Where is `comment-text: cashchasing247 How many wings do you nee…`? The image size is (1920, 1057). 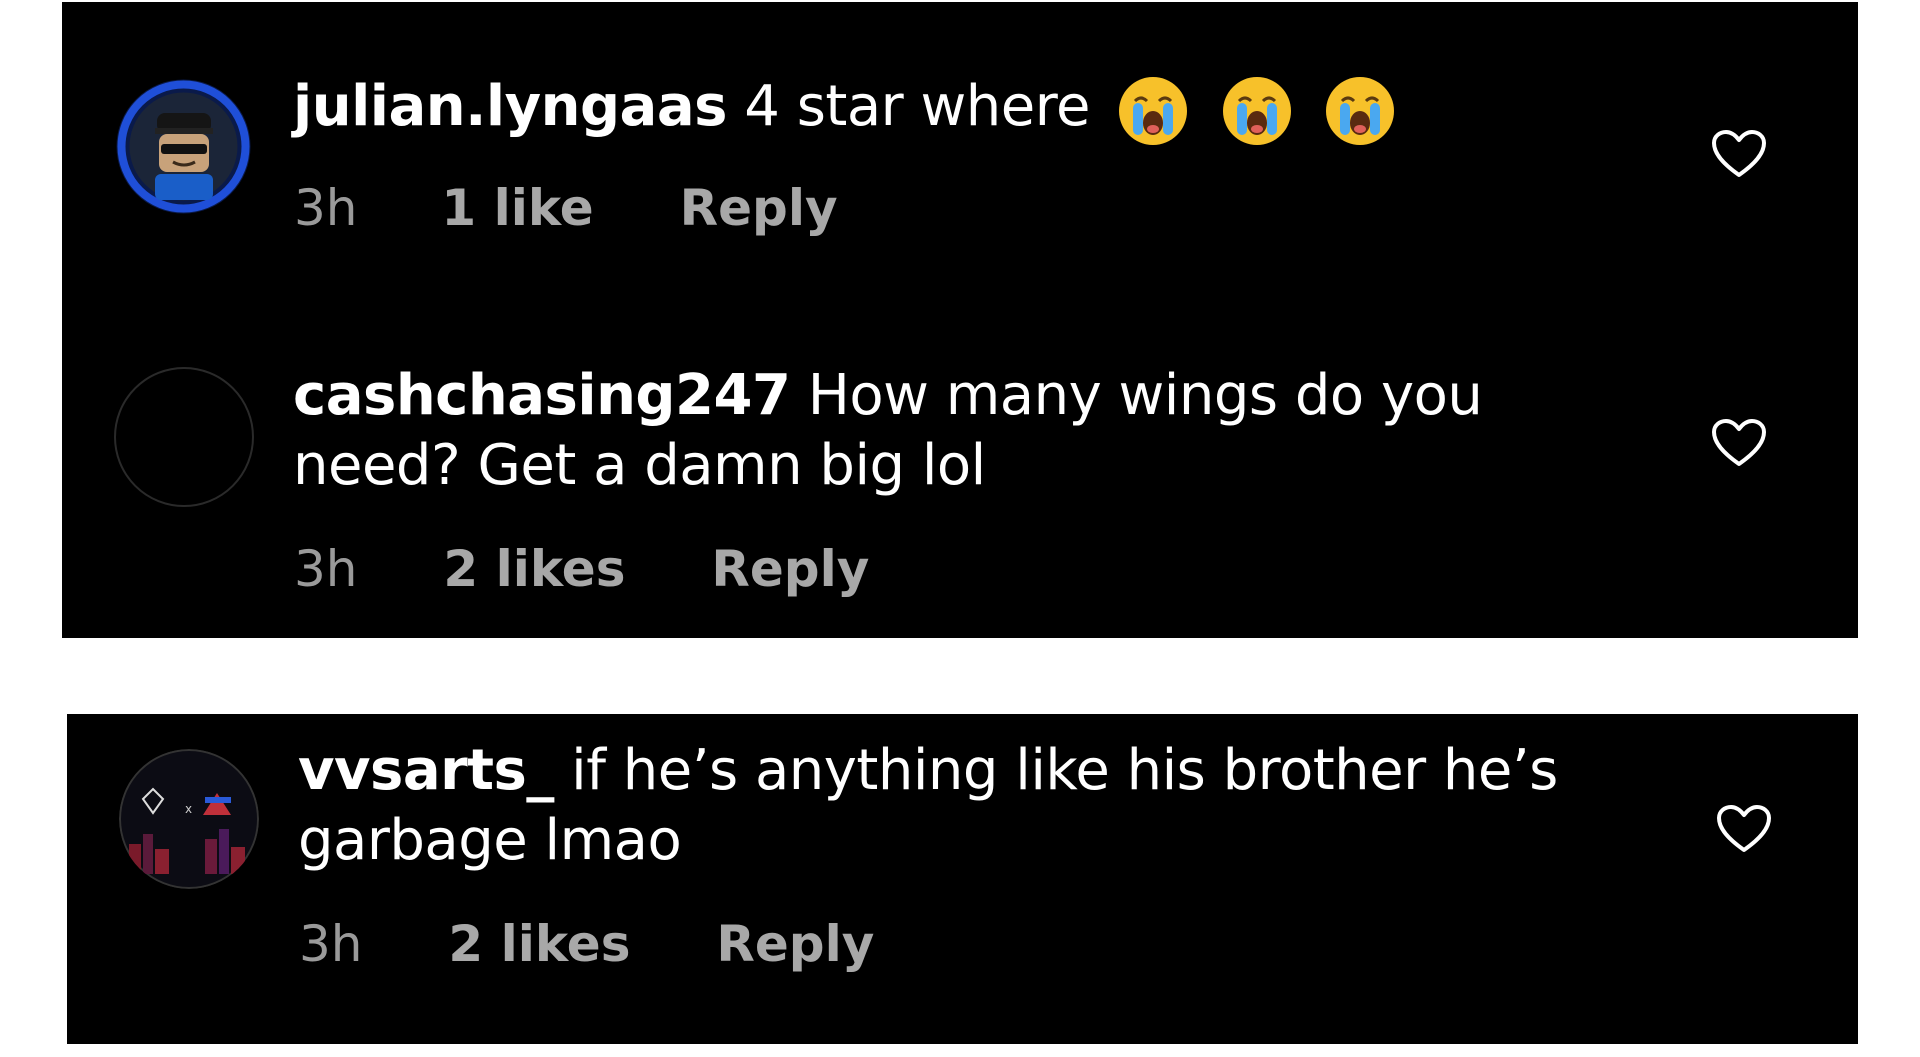
comment-text: cashchasing247 How many wings do you nee… is located at coordinates (888, 431).